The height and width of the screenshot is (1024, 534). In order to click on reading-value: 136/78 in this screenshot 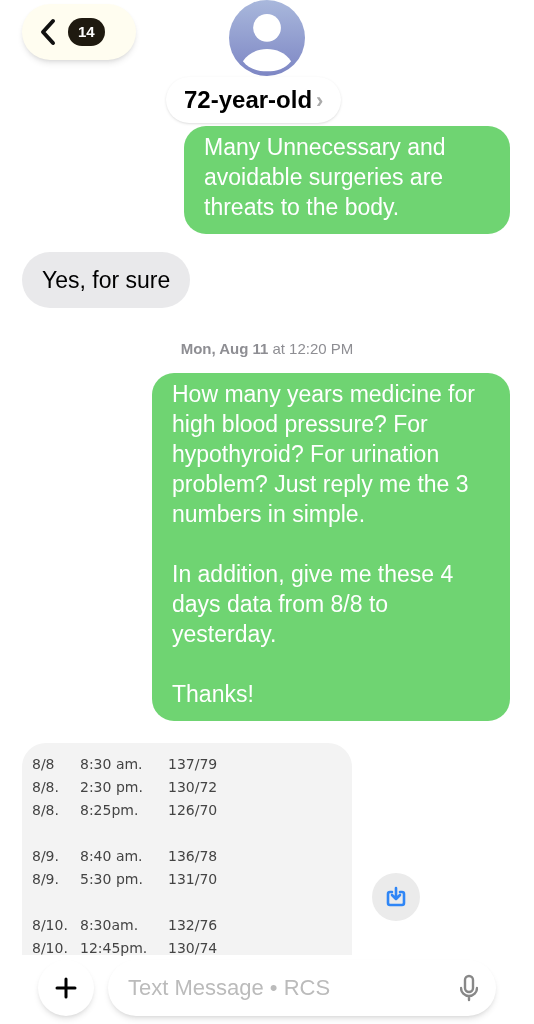, I will do `click(193, 856)`.